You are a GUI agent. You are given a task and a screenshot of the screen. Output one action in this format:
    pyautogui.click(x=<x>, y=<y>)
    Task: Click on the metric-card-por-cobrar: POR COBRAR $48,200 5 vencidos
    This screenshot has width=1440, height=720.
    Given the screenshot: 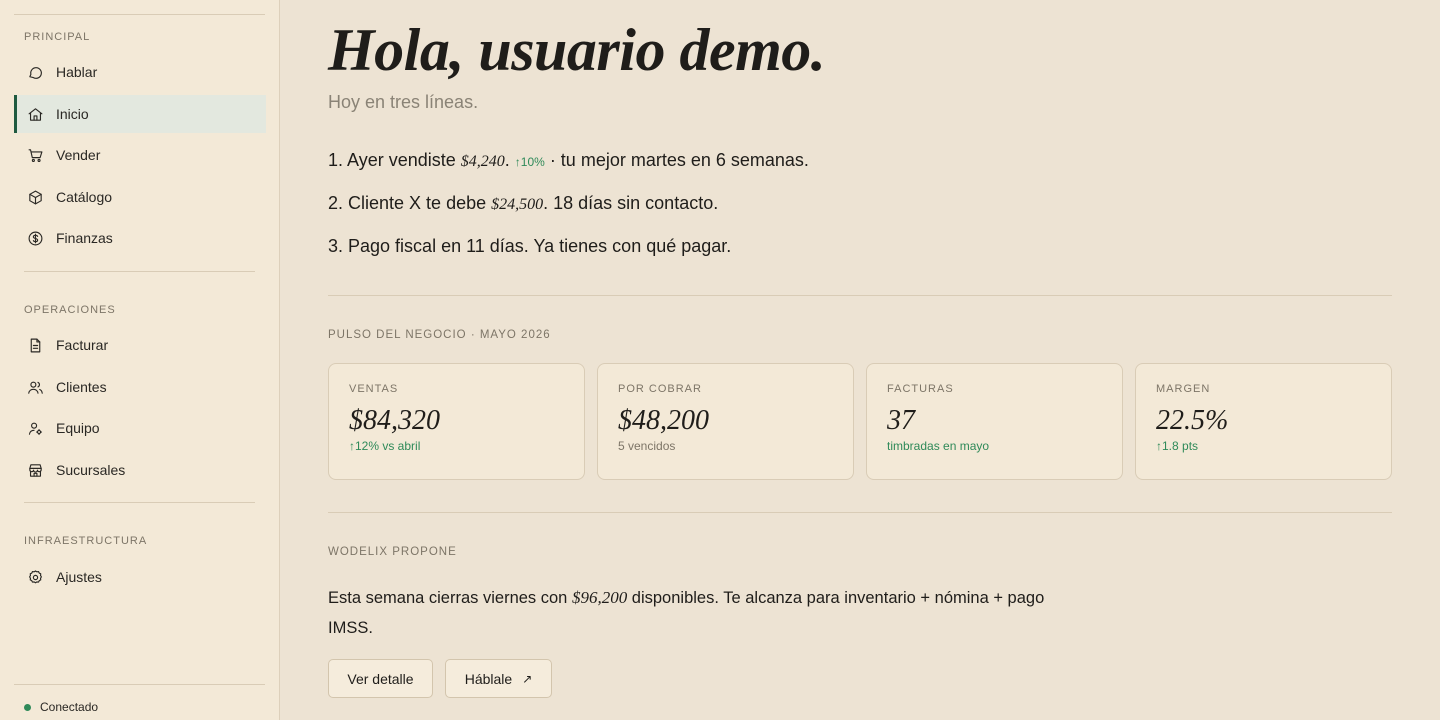 What is the action you would take?
    pyautogui.click(x=725, y=421)
    